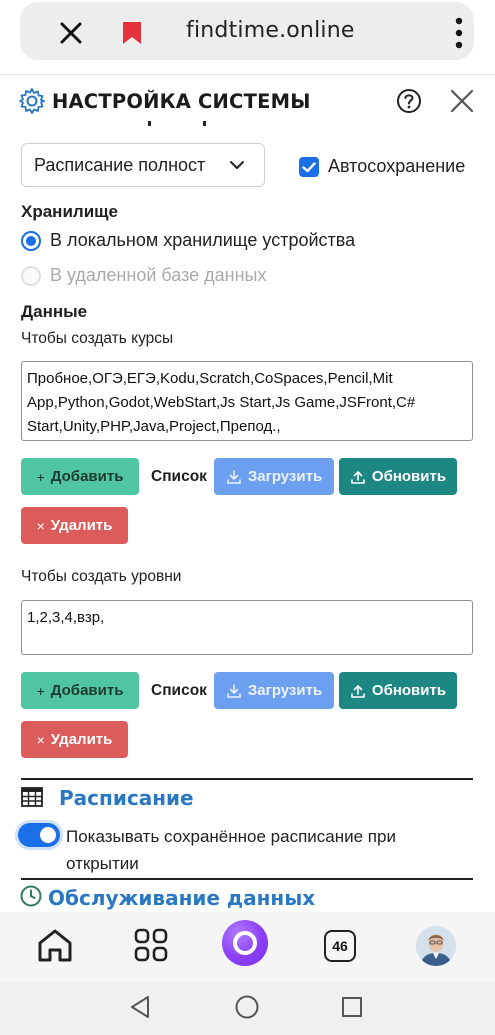 This screenshot has width=495, height=1035. Describe the element at coordinates (158, 275) in the screenshot. I see `storage-remote-label: В удаленной базе данных` at that location.